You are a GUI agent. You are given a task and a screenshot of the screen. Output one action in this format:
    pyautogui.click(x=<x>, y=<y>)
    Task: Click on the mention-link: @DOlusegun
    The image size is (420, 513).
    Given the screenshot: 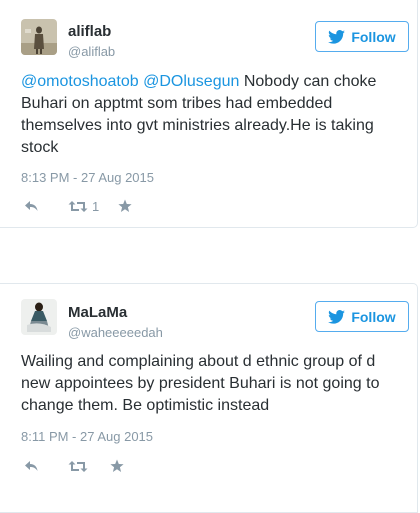 What is the action you would take?
    pyautogui.click(x=191, y=81)
    